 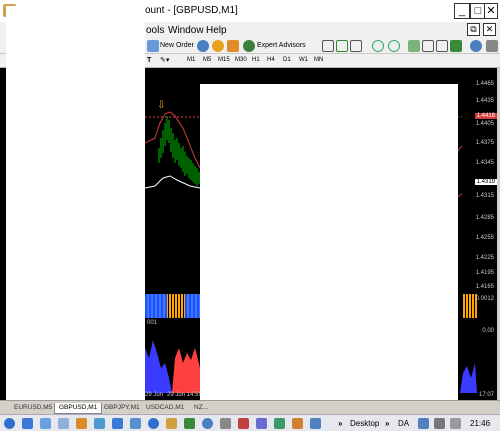 I want to click on timeframe-m1: M1, so click(x=191, y=60).